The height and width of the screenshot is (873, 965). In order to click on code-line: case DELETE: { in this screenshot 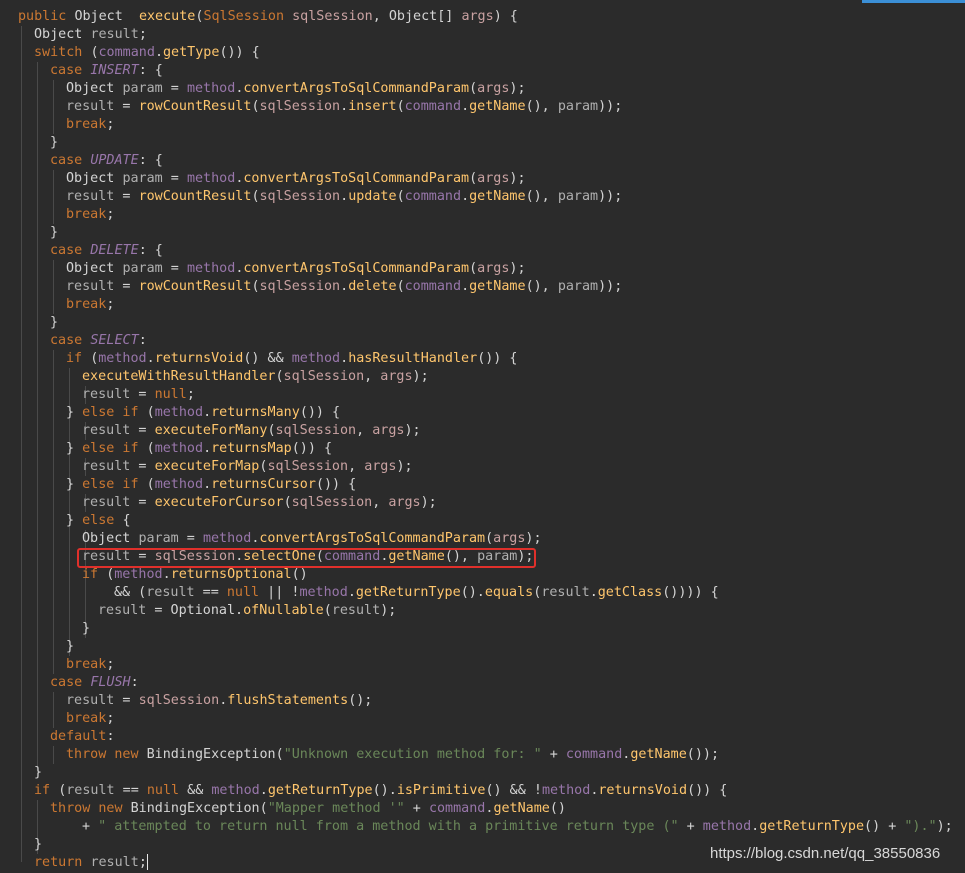, I will do `click(106, 251)`.